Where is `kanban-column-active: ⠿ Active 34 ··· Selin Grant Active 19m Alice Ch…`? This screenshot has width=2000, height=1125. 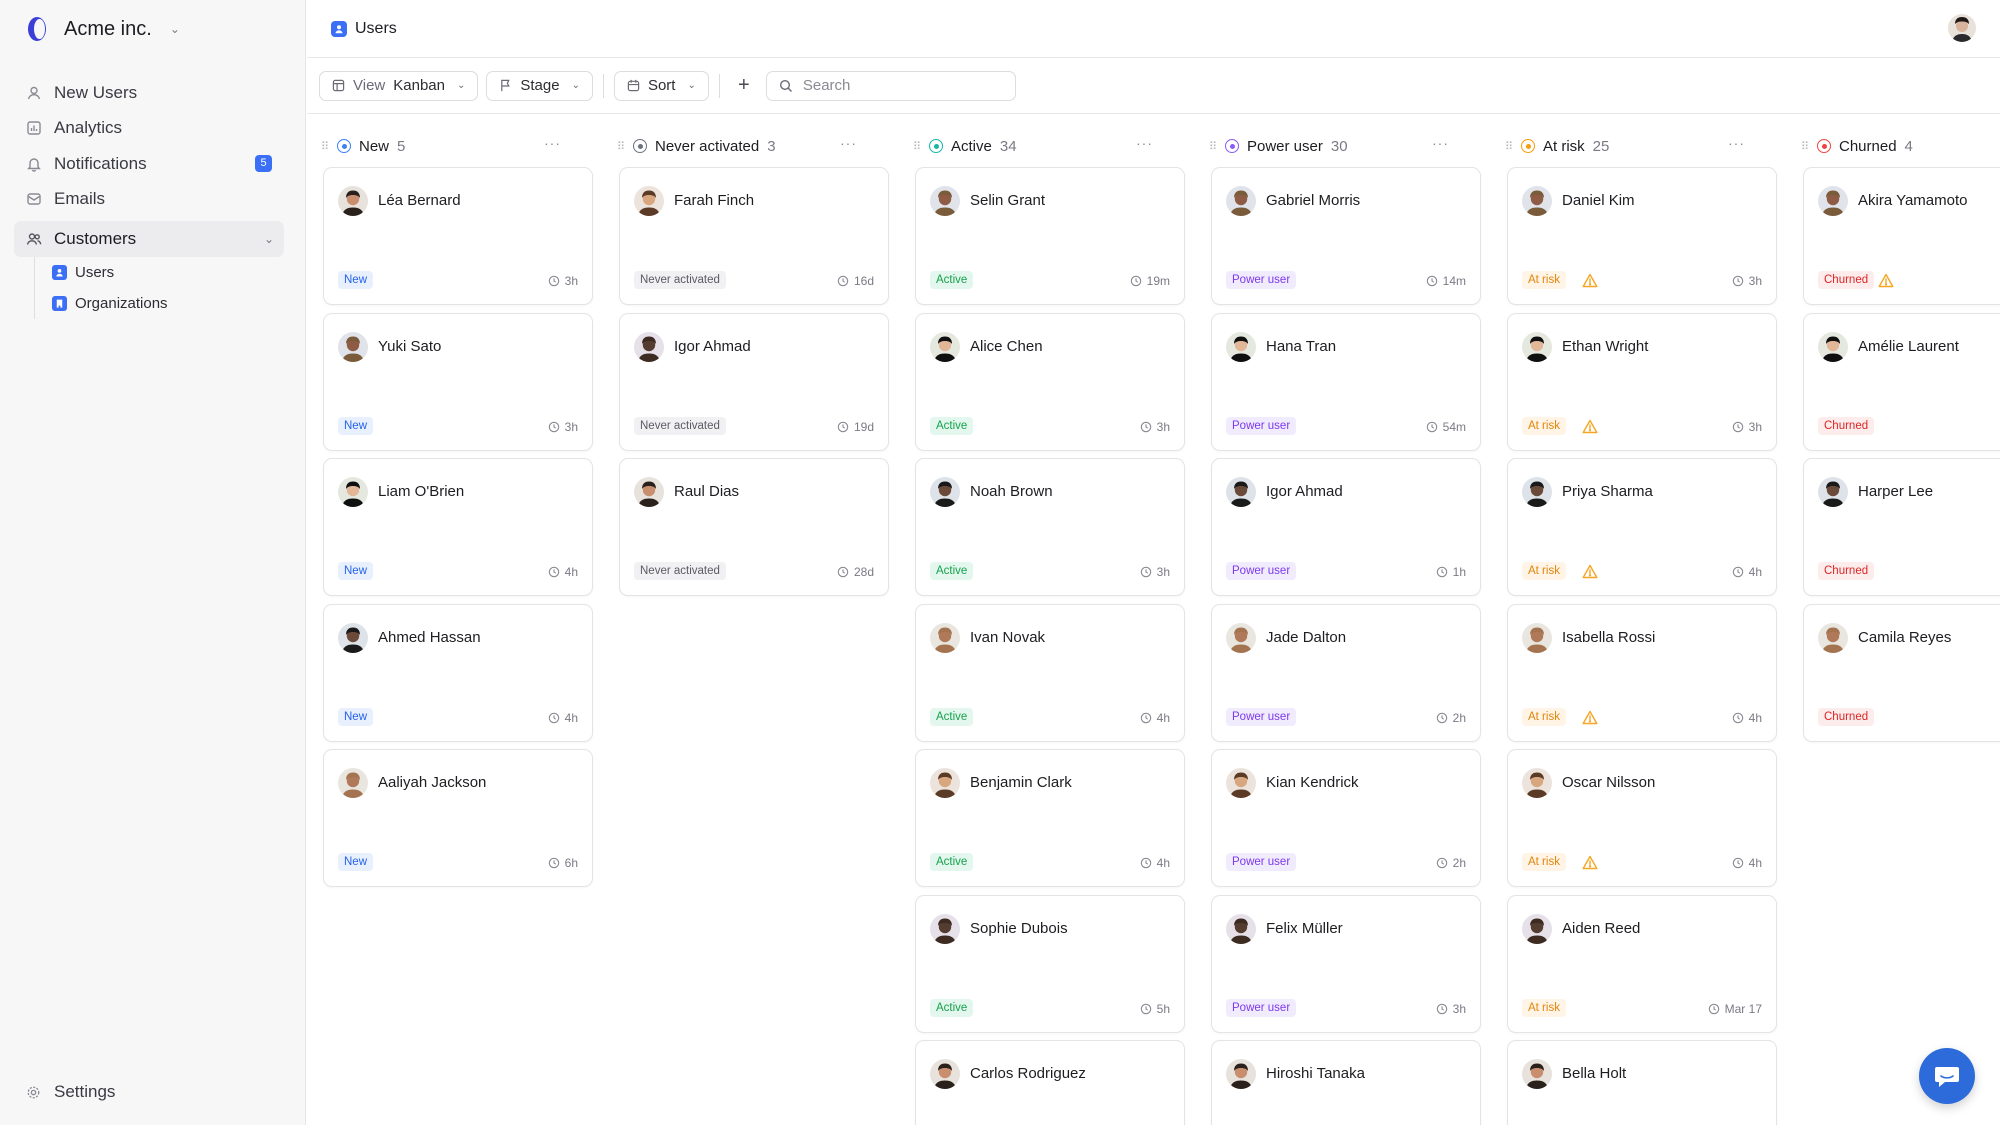 kanban-column-active: ⠿ Active 34 ··· Selin Grant Active 19m Alice Ch… is located at coordinates (1042, 620).